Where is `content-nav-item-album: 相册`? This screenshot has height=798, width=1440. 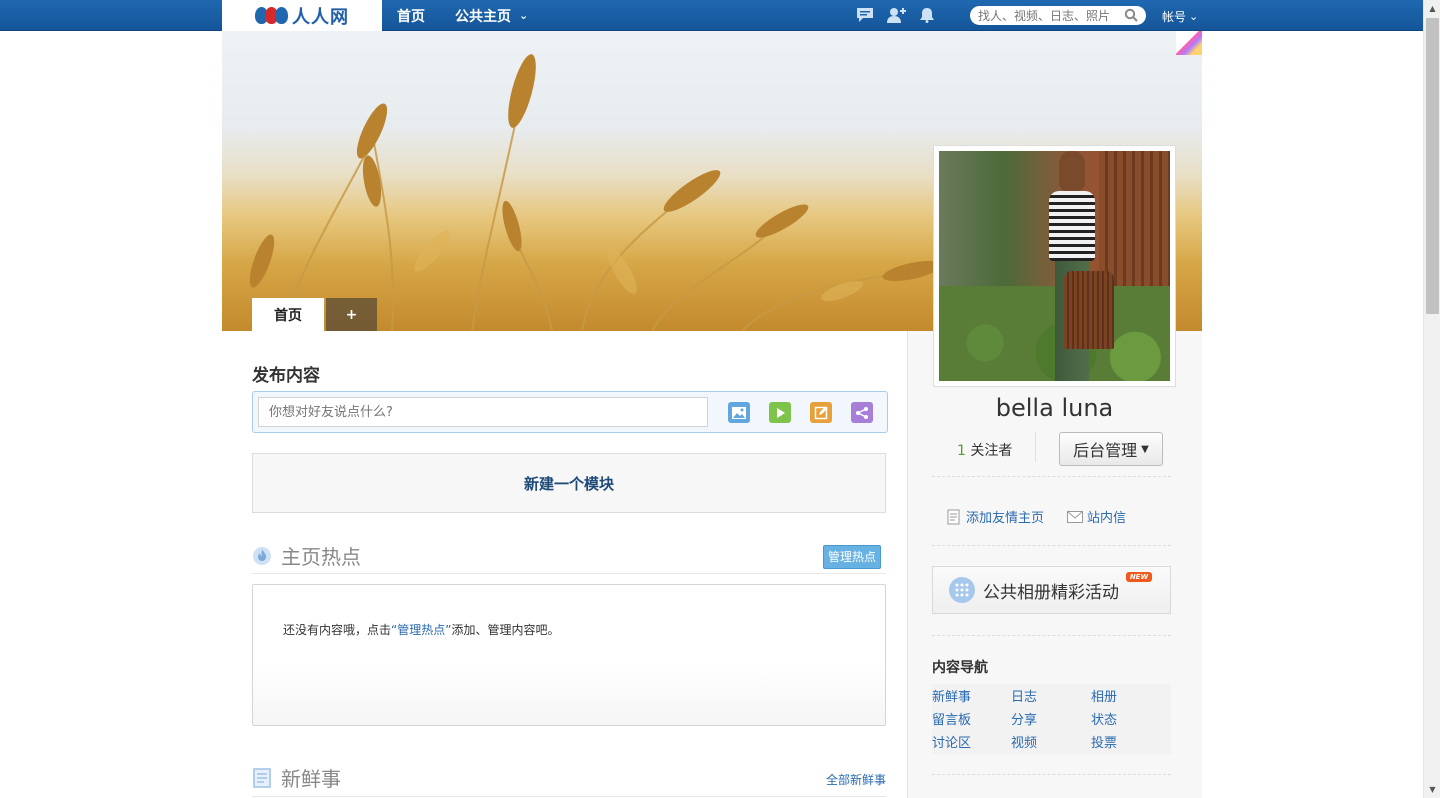
content-nav-item-album: 相册 is located at coordinates (1131, 695).